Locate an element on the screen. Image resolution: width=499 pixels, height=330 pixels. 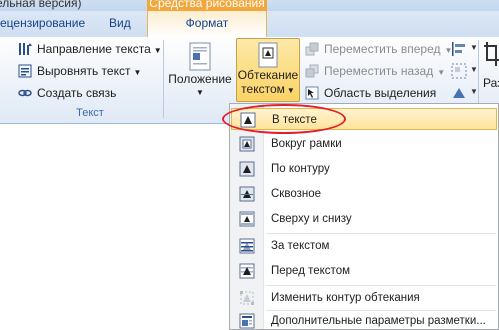
menu-item-top-bottom: Сверху и снизу is located at coordinates (364, 219).